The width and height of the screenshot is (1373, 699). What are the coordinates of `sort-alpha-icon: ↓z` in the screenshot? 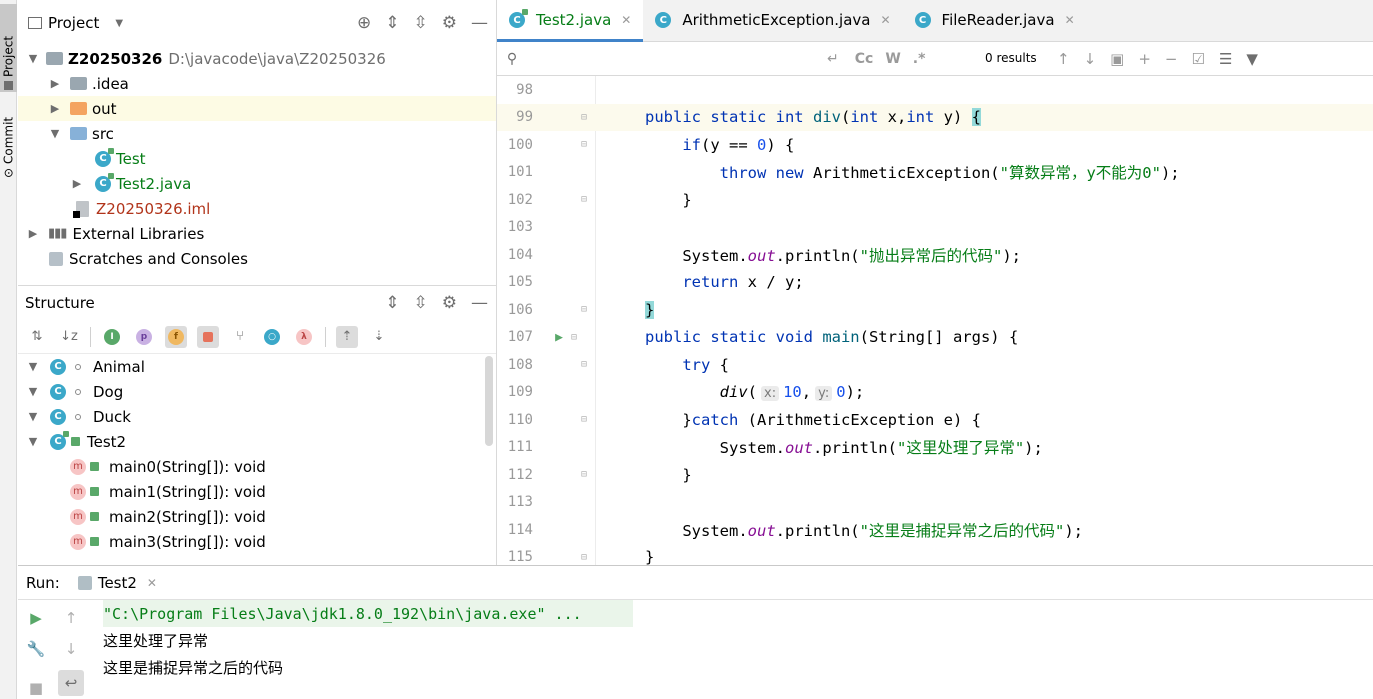 It's located at (69, 337).